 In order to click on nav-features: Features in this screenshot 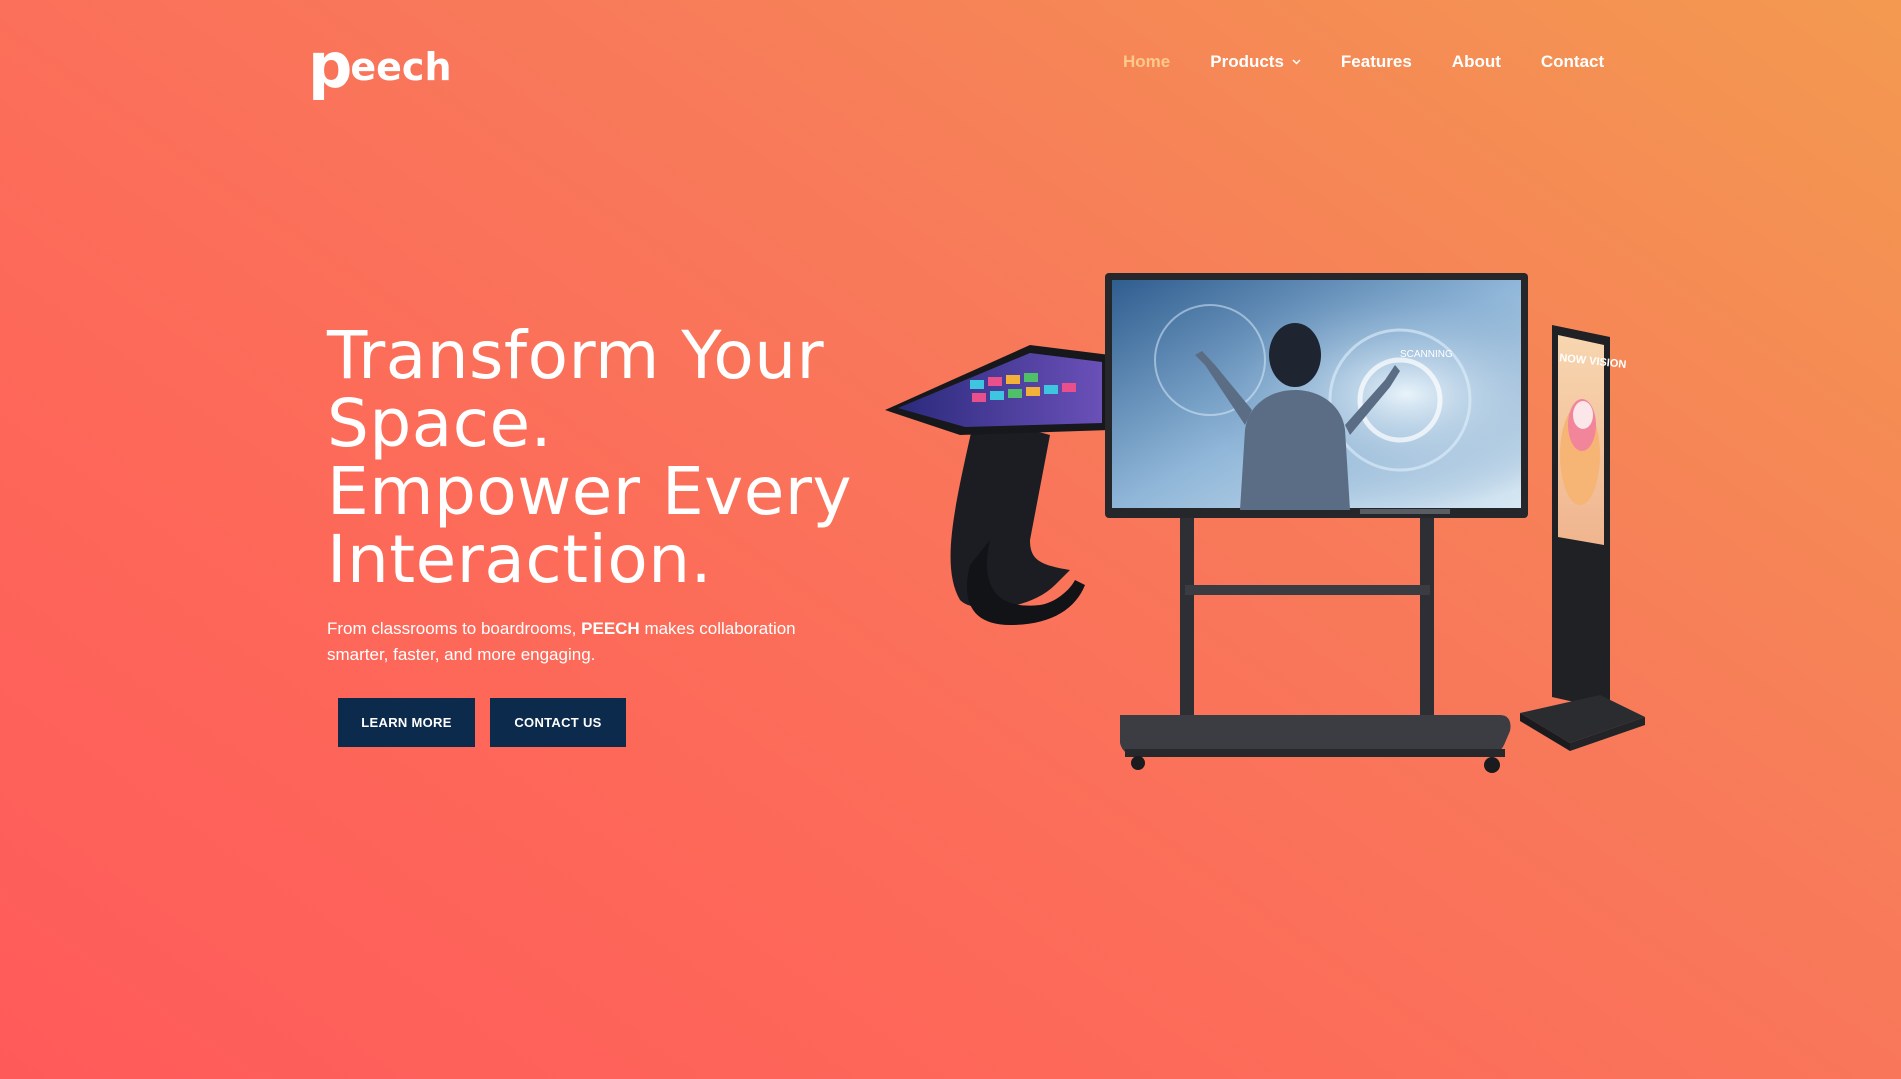, I will do `click(1376, 62)`.